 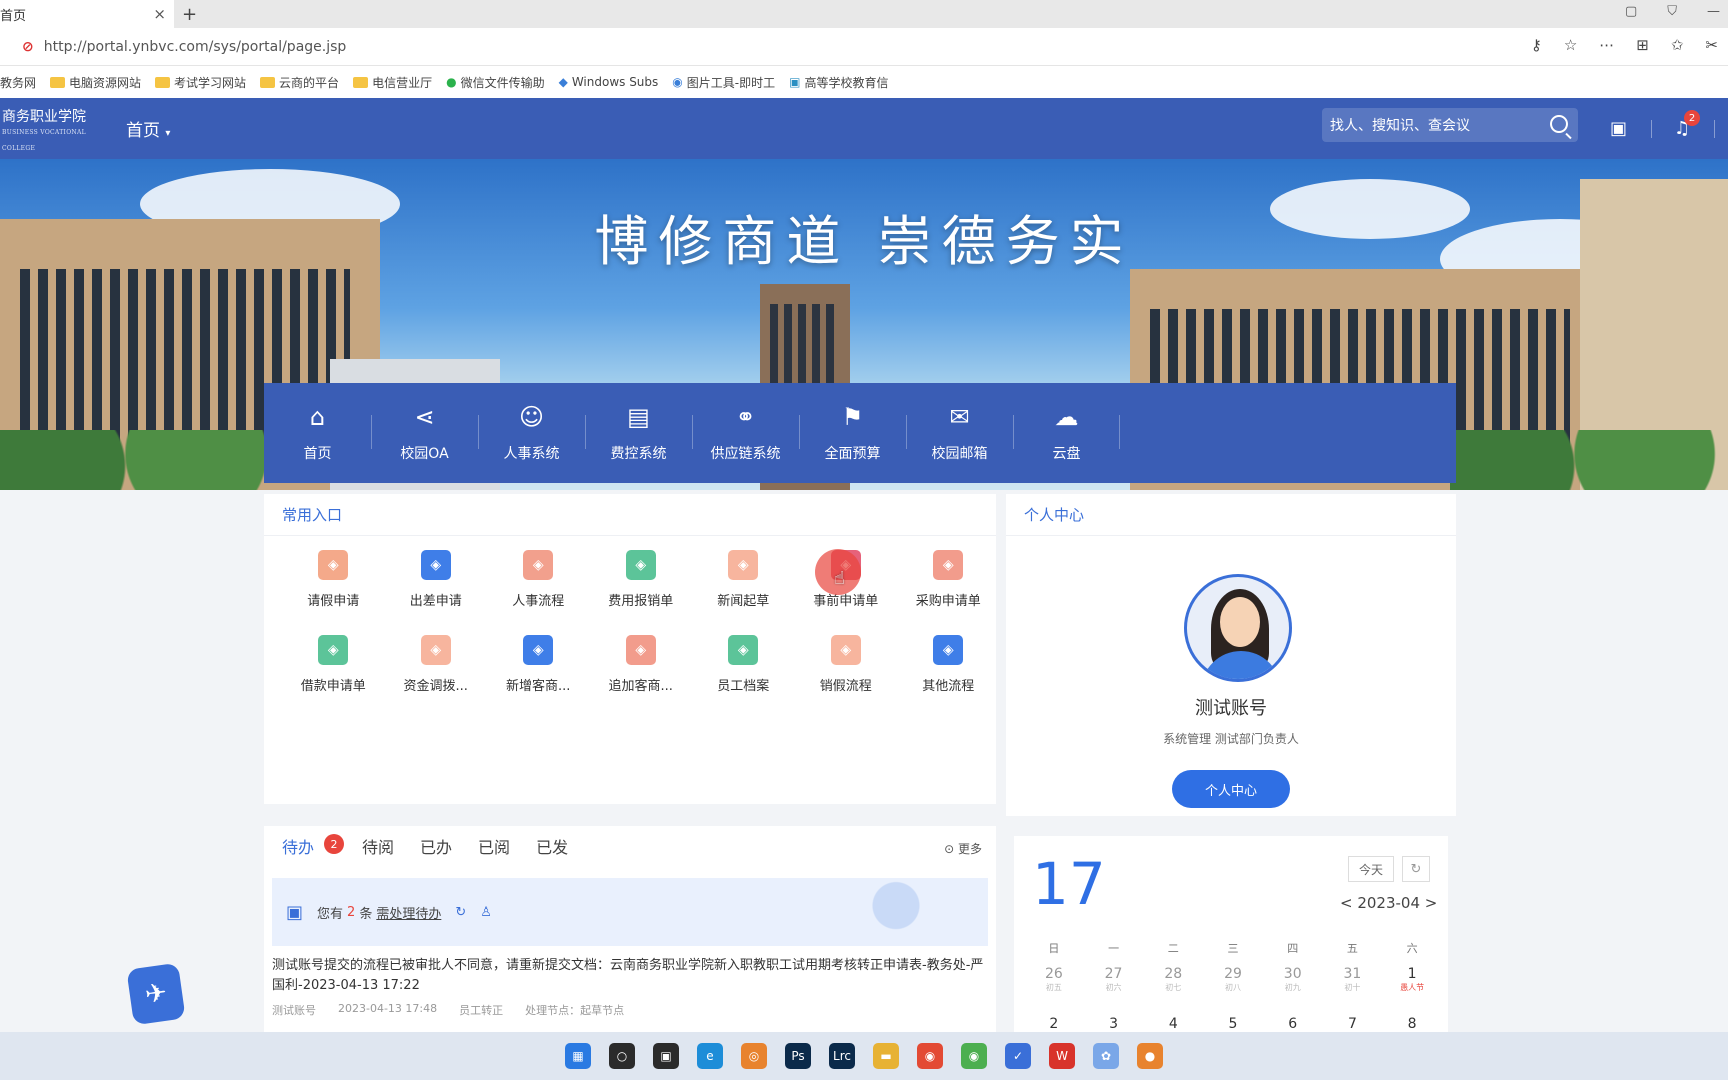 What do you see at coordinates (1618, 128) in the screenshot?
I see `desktop-icon: ▣` at bounding box center [1618, 128].